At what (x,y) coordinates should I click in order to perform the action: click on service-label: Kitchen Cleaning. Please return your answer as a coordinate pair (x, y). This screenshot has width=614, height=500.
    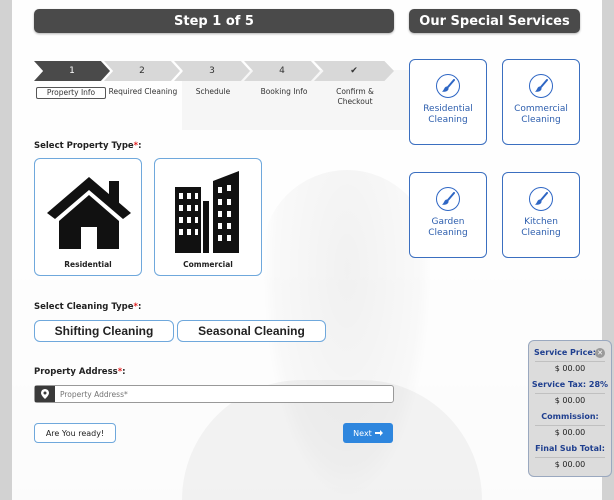
    Looking at the image, I should click on (540, 228).